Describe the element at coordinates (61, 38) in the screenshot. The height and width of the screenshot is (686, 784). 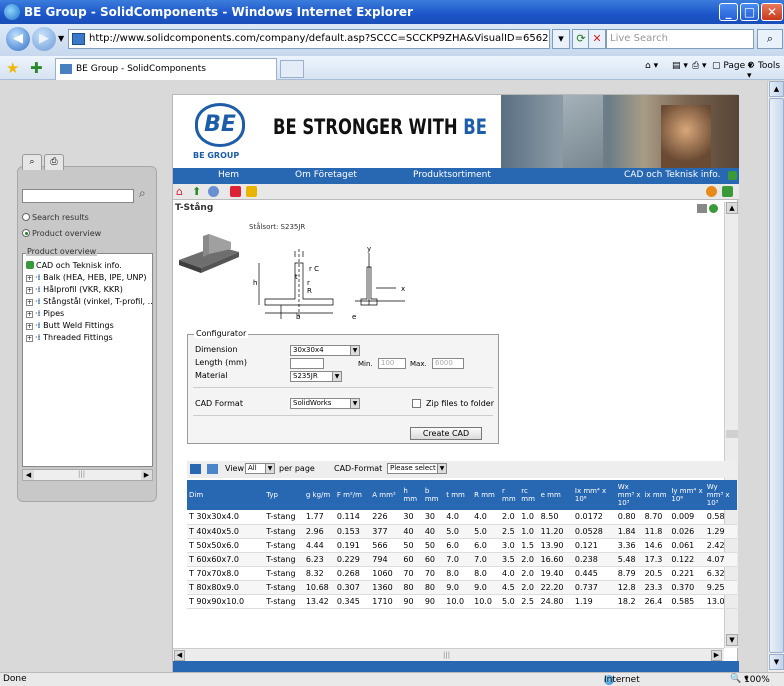
I see `recent-pages-chevron-icon: ▼` at that location.